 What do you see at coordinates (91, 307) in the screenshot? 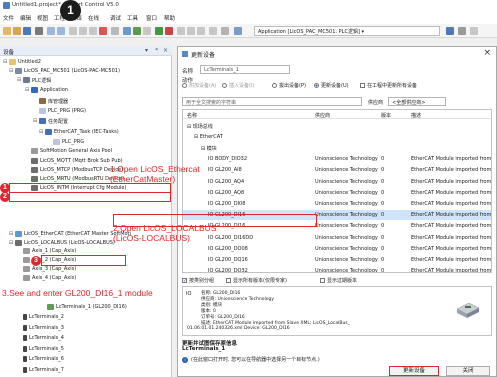
I see `tree-node-label: LcTerminals_1 (GL200_DI16)` at bounding box center [91, 307].